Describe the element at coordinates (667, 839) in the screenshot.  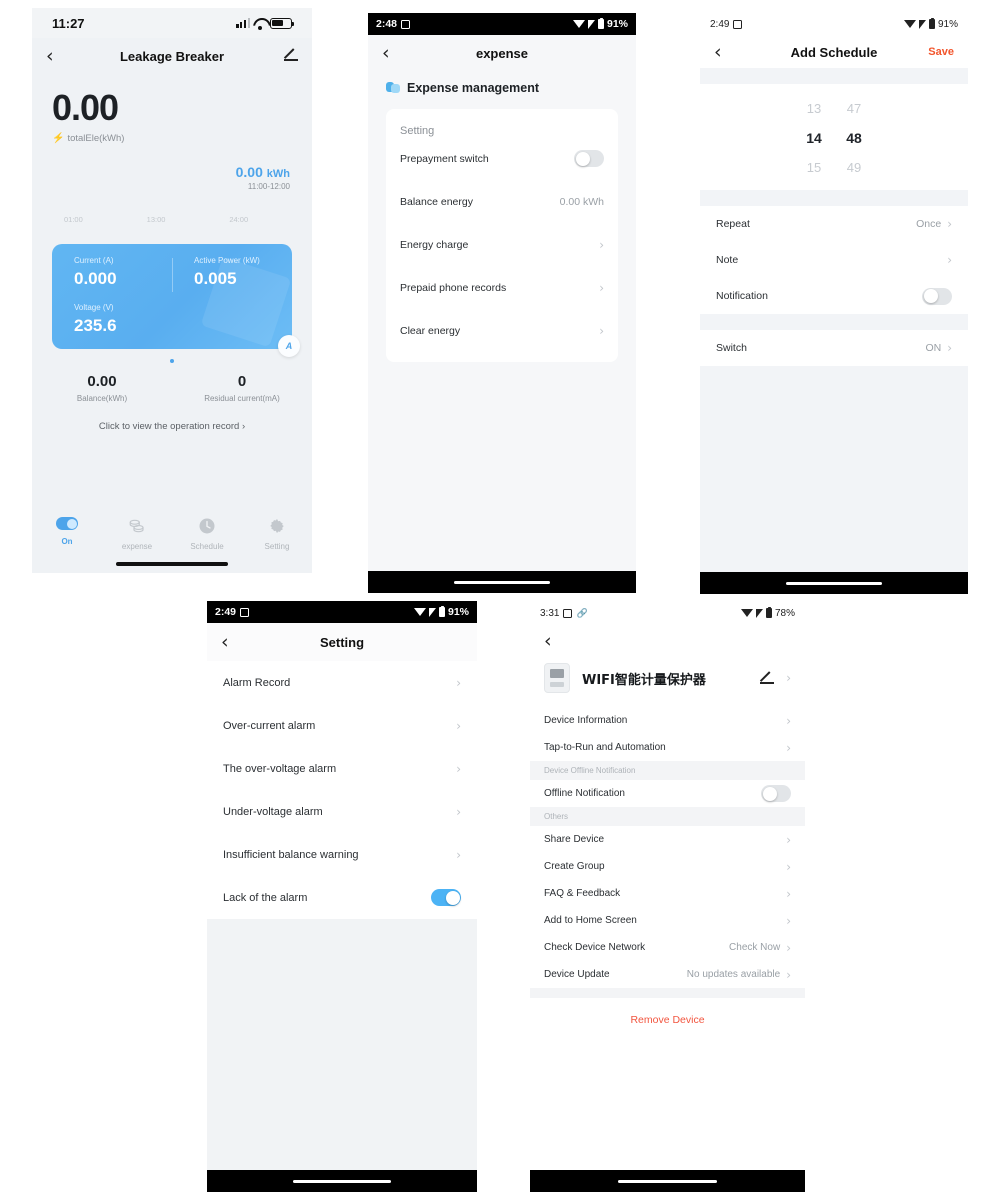
I see `row-share-device: Share Device ›` at that location.